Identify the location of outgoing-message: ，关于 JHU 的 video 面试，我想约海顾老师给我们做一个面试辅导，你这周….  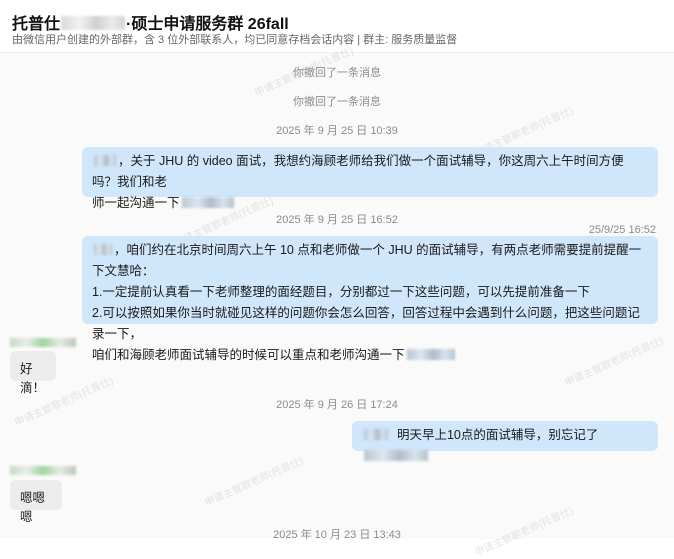
(370, 178).